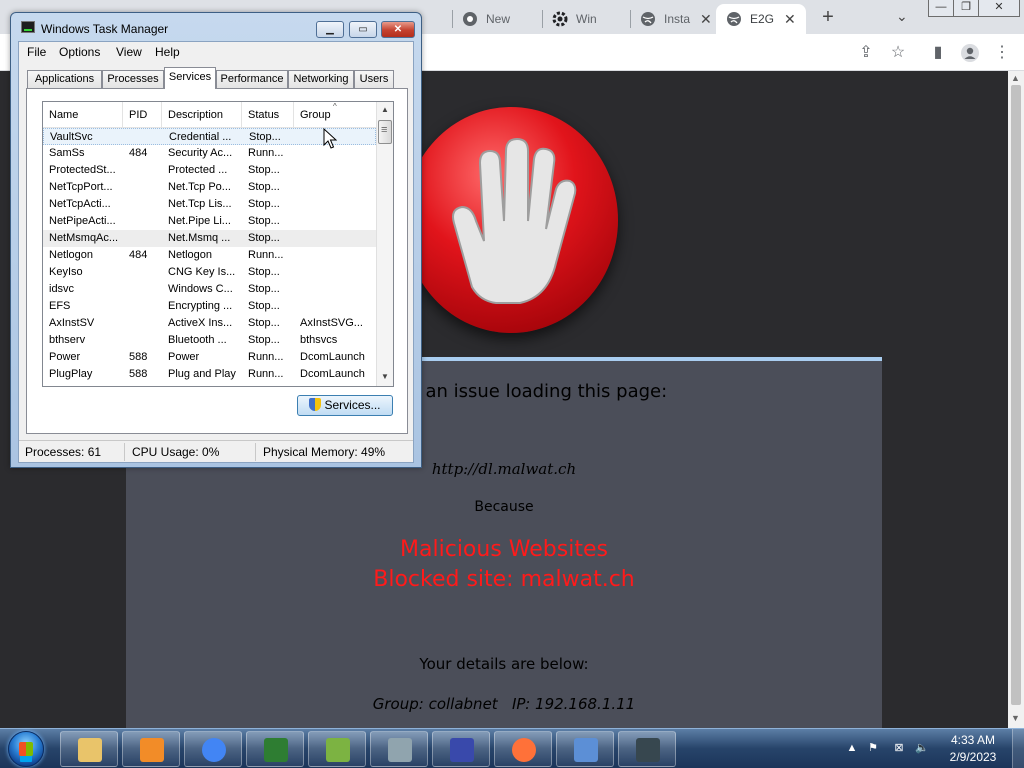  What do you see at coordinates (65, 357) in the screenshot?
I see `cell-name: Power` at bounding box center [65, 357].